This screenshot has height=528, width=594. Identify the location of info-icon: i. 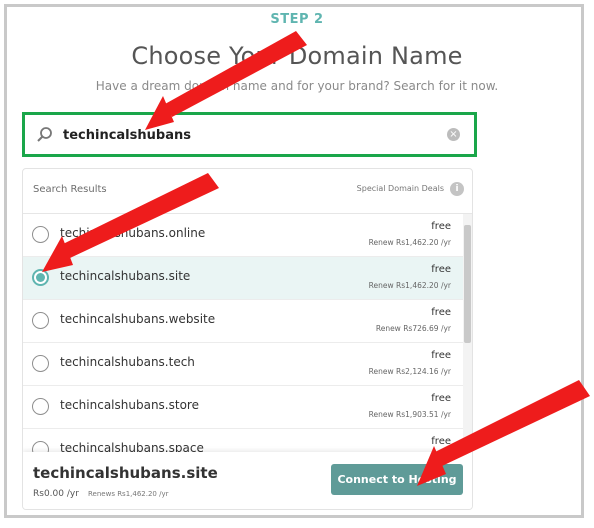
(457, 189).